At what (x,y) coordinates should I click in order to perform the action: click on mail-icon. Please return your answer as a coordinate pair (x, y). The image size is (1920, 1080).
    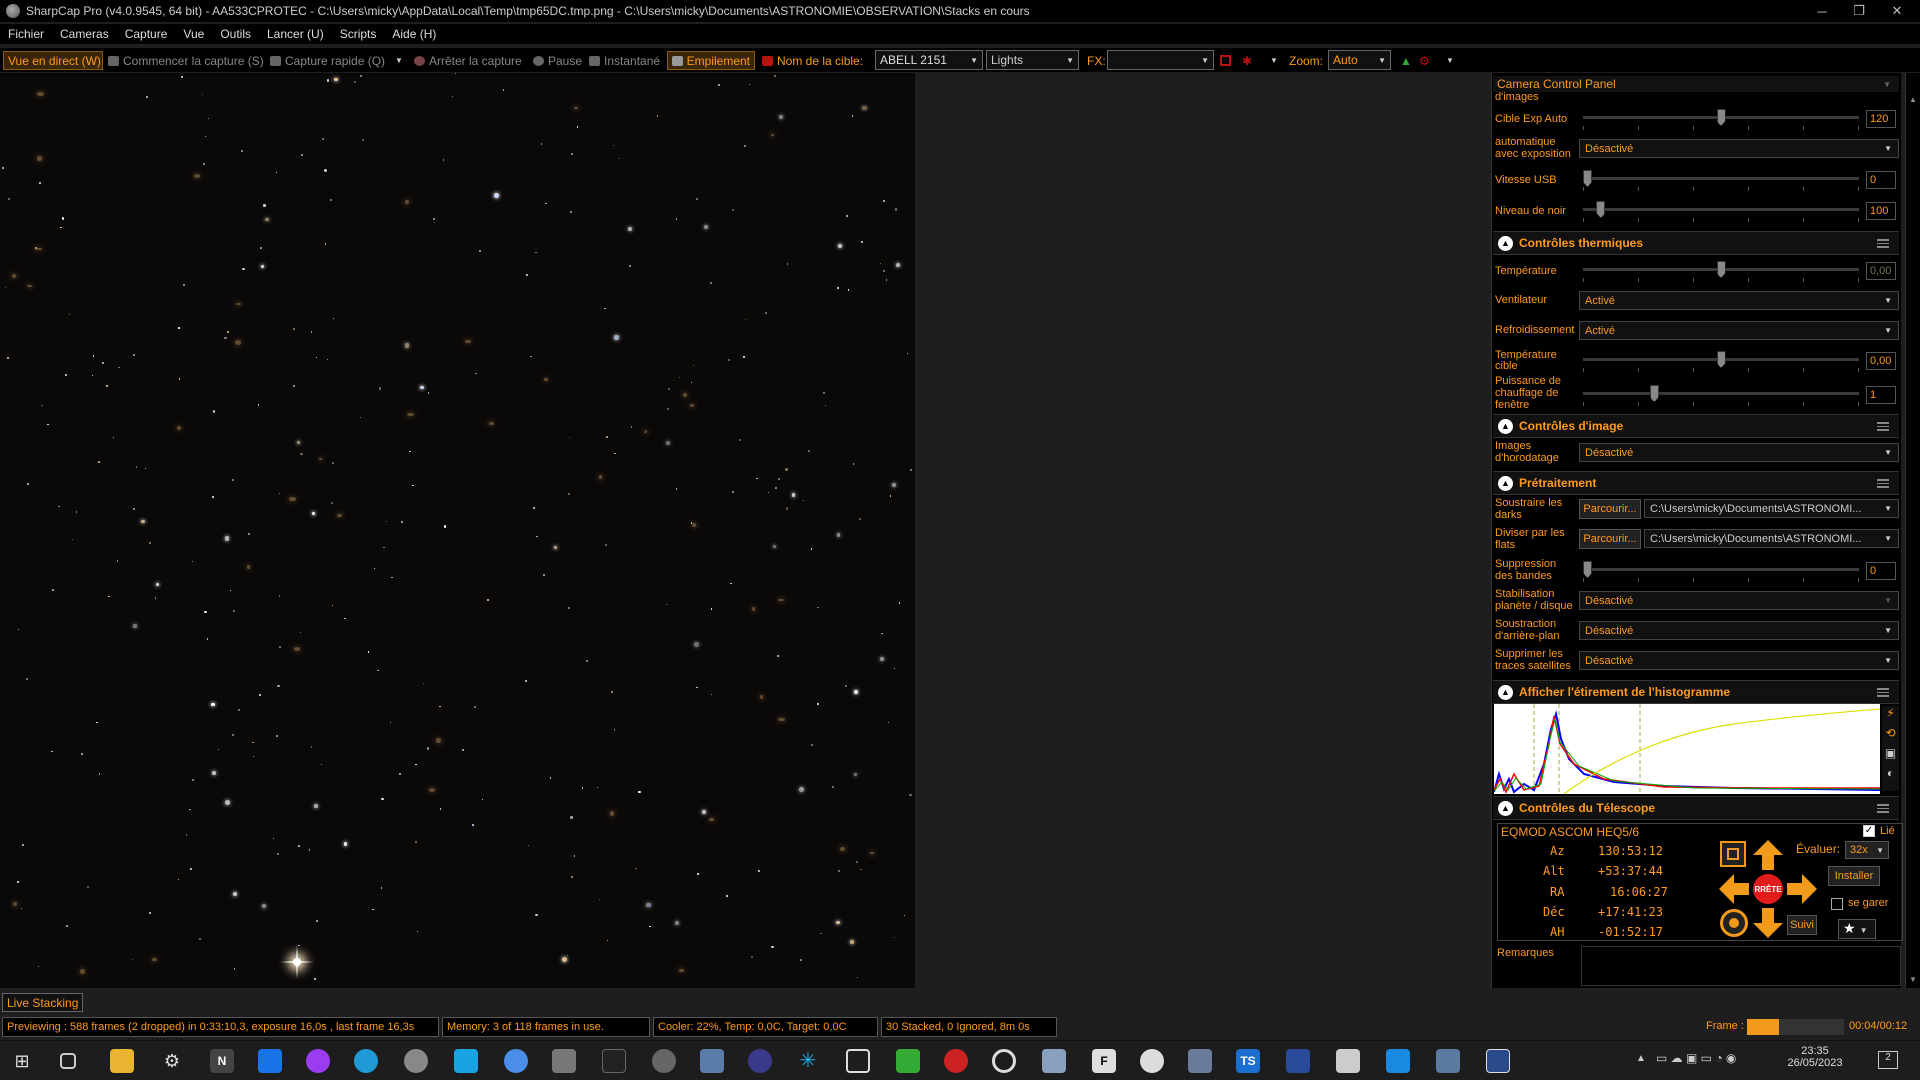
    Looking at the image, I should click on (270, 1061).